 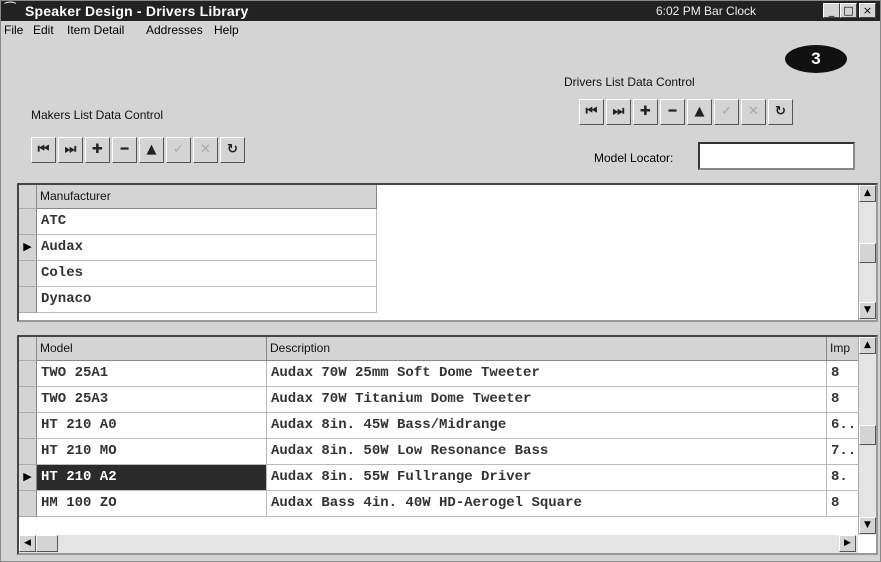 I want to click on scroll-right-icon: ▶, so click(x=847, y=543).